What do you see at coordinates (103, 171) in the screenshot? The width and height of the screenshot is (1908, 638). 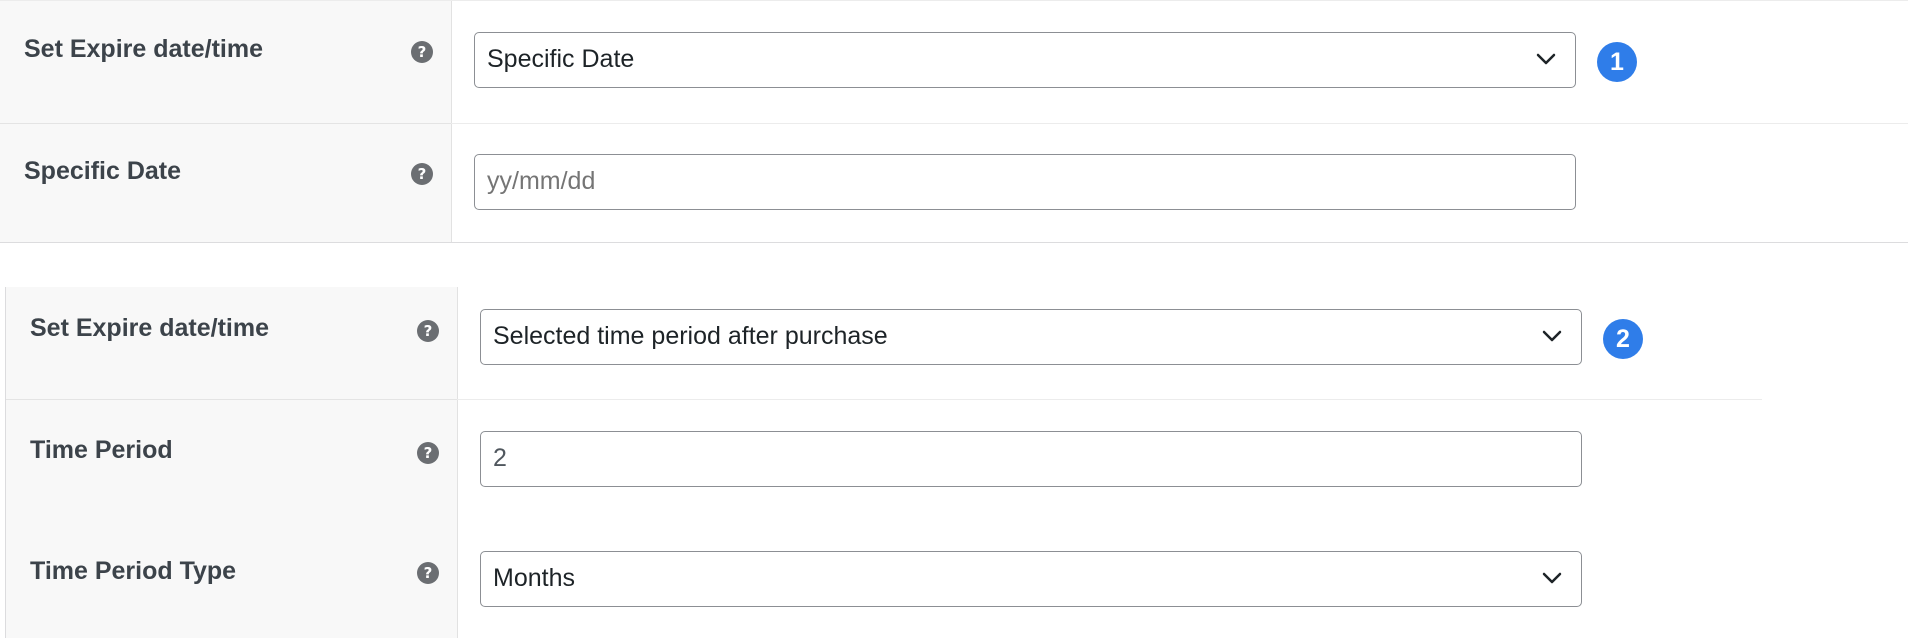 I see `specific-date-label: Specific Date` at bounding box center [103, 171].